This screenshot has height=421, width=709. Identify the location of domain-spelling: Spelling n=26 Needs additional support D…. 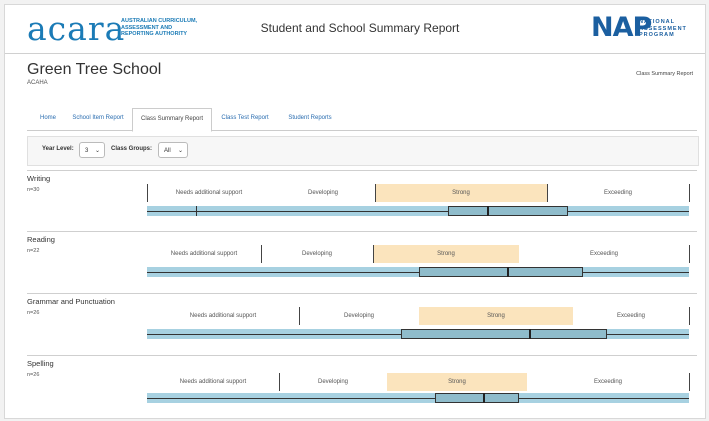
(362, 385).